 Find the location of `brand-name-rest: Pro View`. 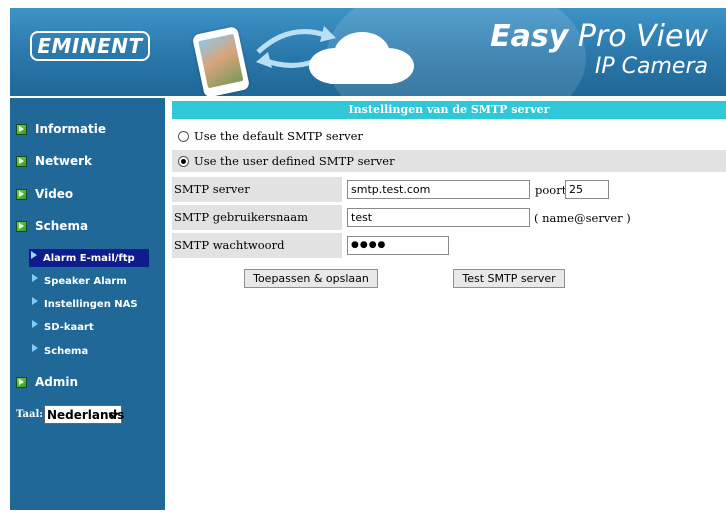

brand-name-rest: Pro View is located at coordinates (638, 36).